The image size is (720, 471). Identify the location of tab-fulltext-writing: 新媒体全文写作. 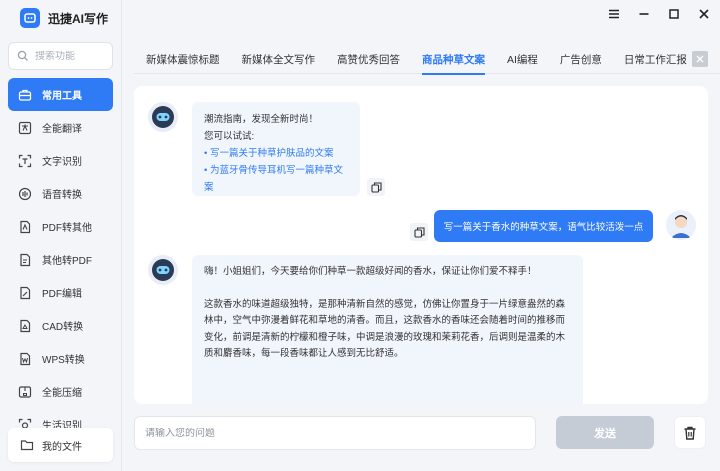
(279, 60).